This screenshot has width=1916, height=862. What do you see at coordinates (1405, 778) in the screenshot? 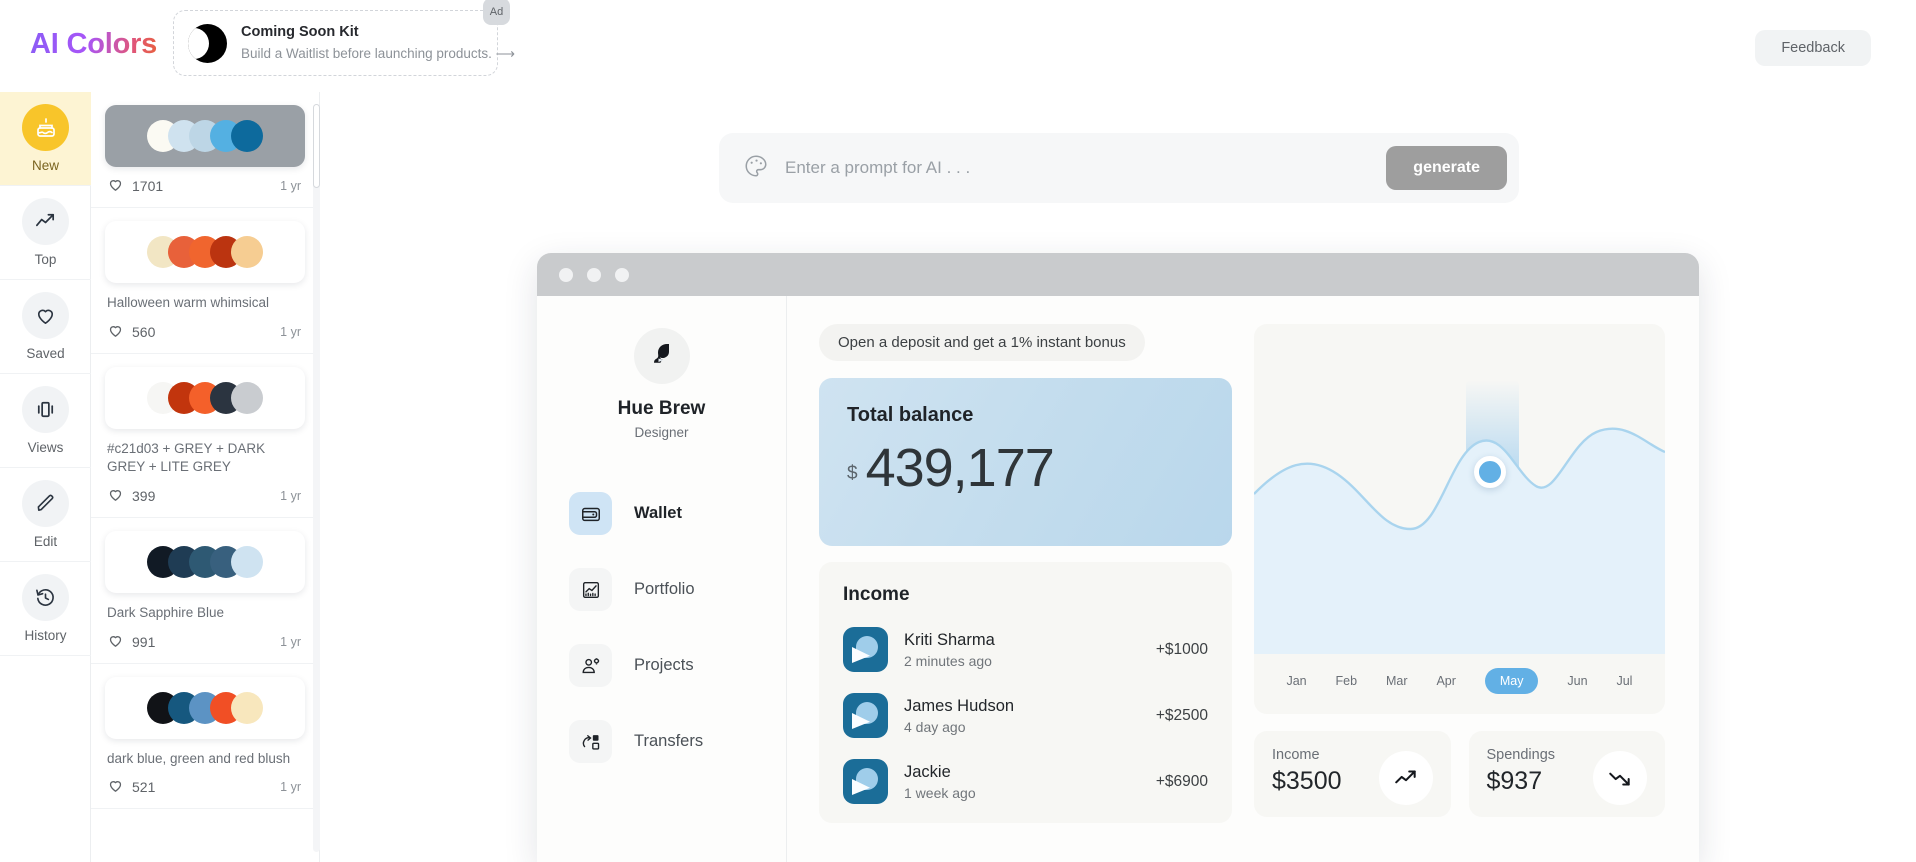
I see `trend-up-icon` at bounding box center [1405, 778].